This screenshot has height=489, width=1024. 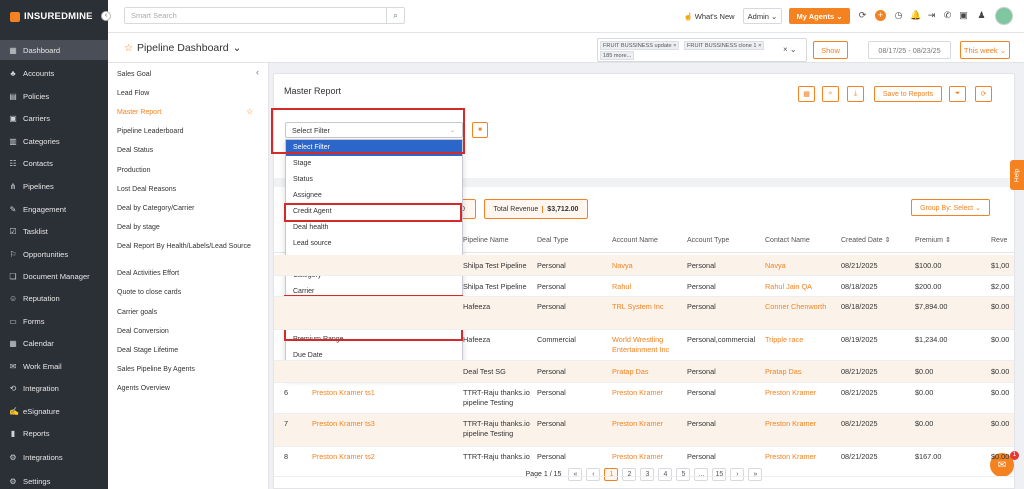 I want to click on period-dropdown: This week ⌄, so click(x=985, y=50).